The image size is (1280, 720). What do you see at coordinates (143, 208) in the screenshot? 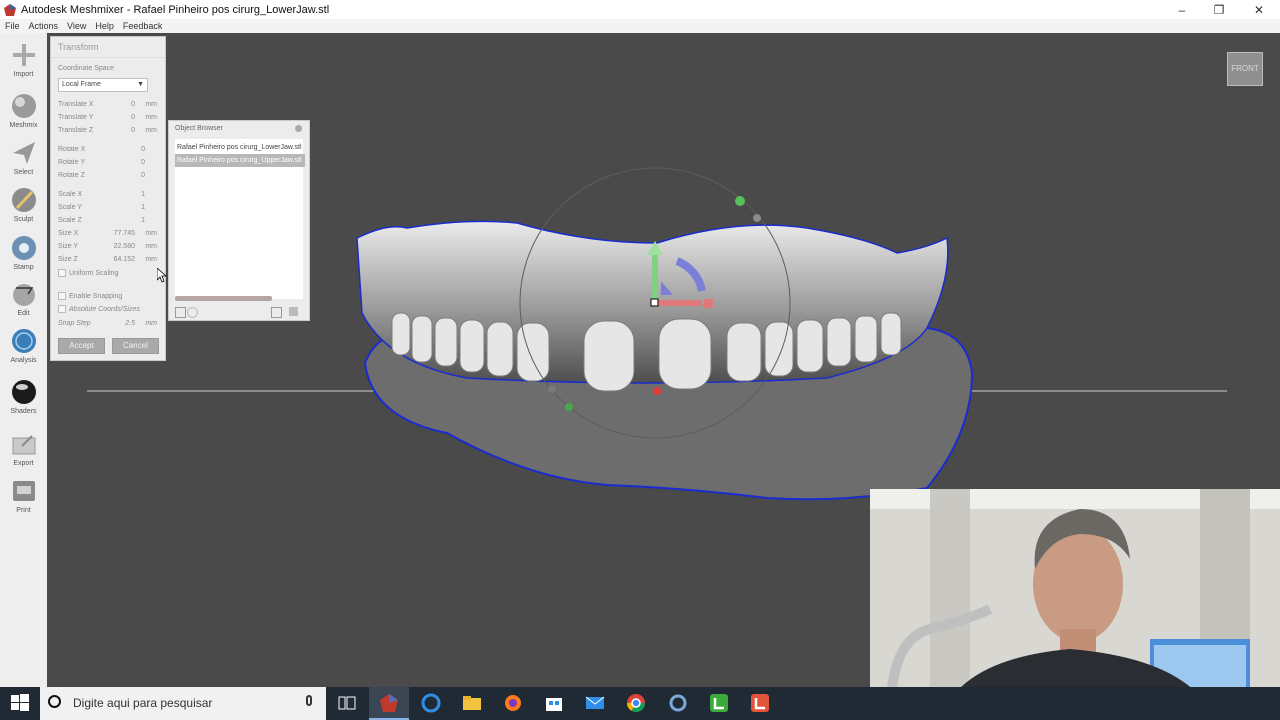
I see `scale-y-value: 1` at bounding box center [143, 208].